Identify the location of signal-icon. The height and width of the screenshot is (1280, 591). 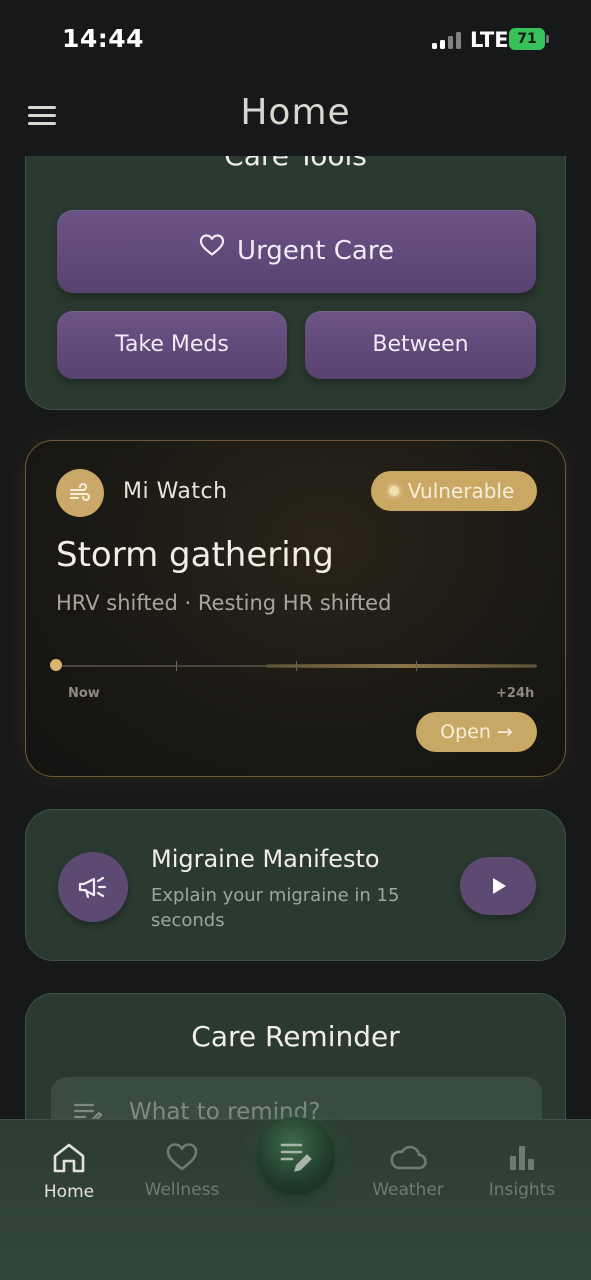
(447, 40).